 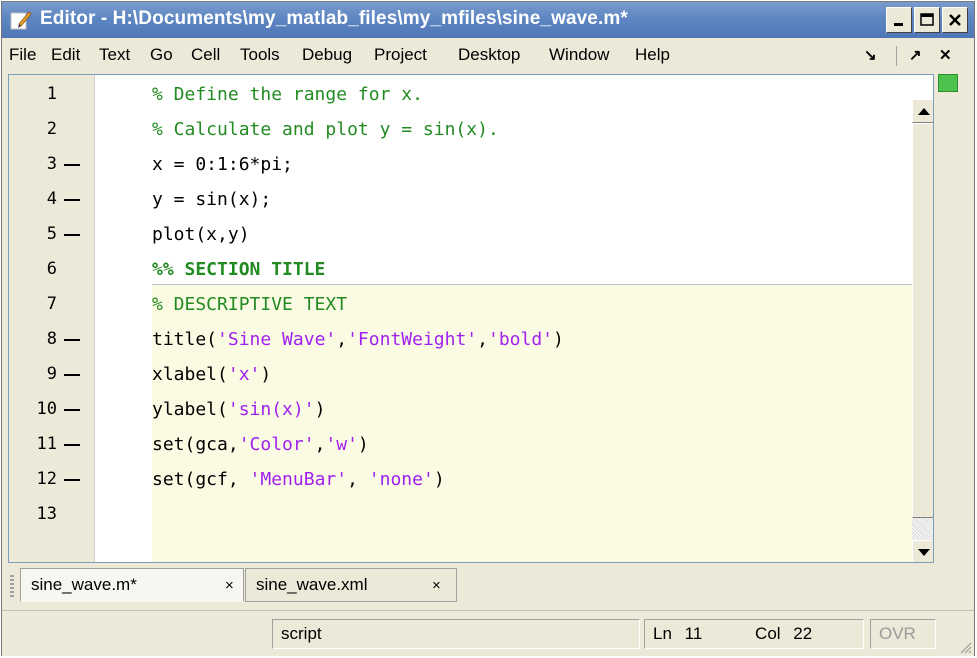 I want to click on menu-edit: Edit, so click(x=65, y=55).